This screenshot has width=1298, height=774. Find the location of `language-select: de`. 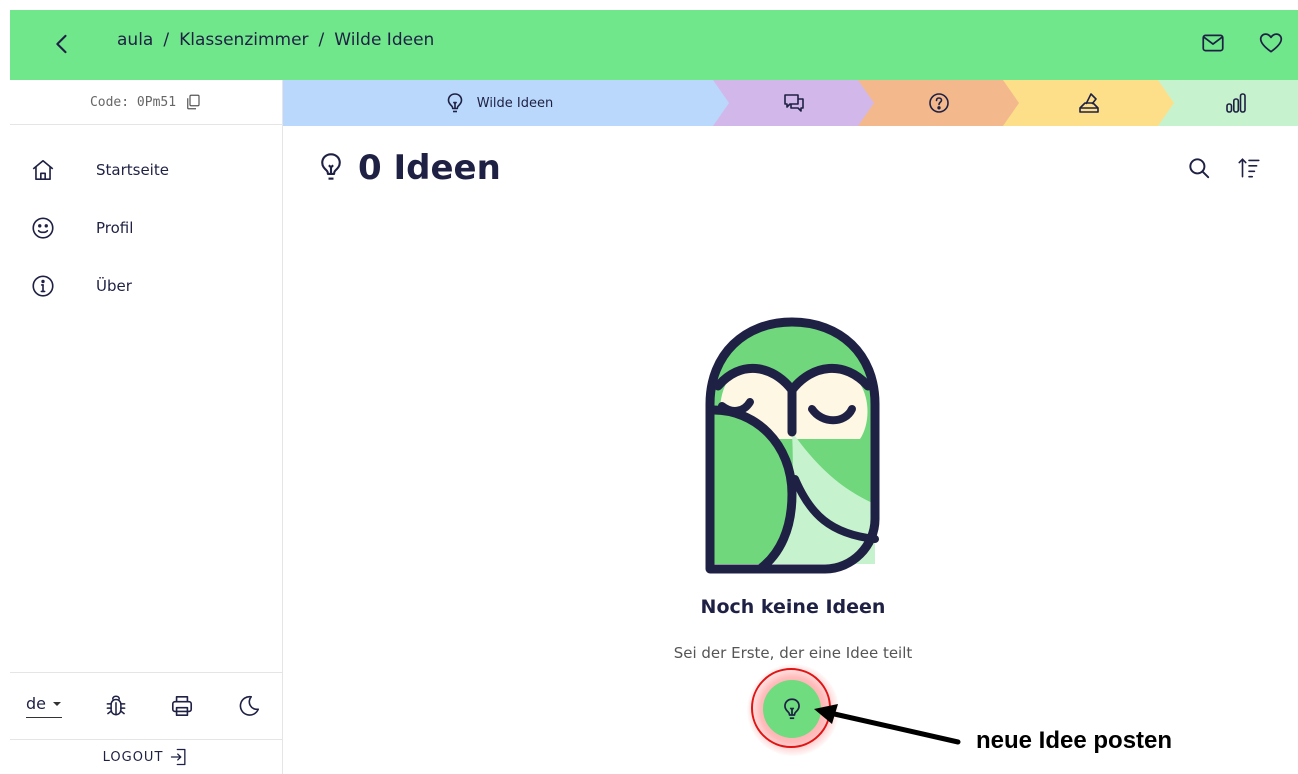

language-select: de is located at coordinates (44, 706).